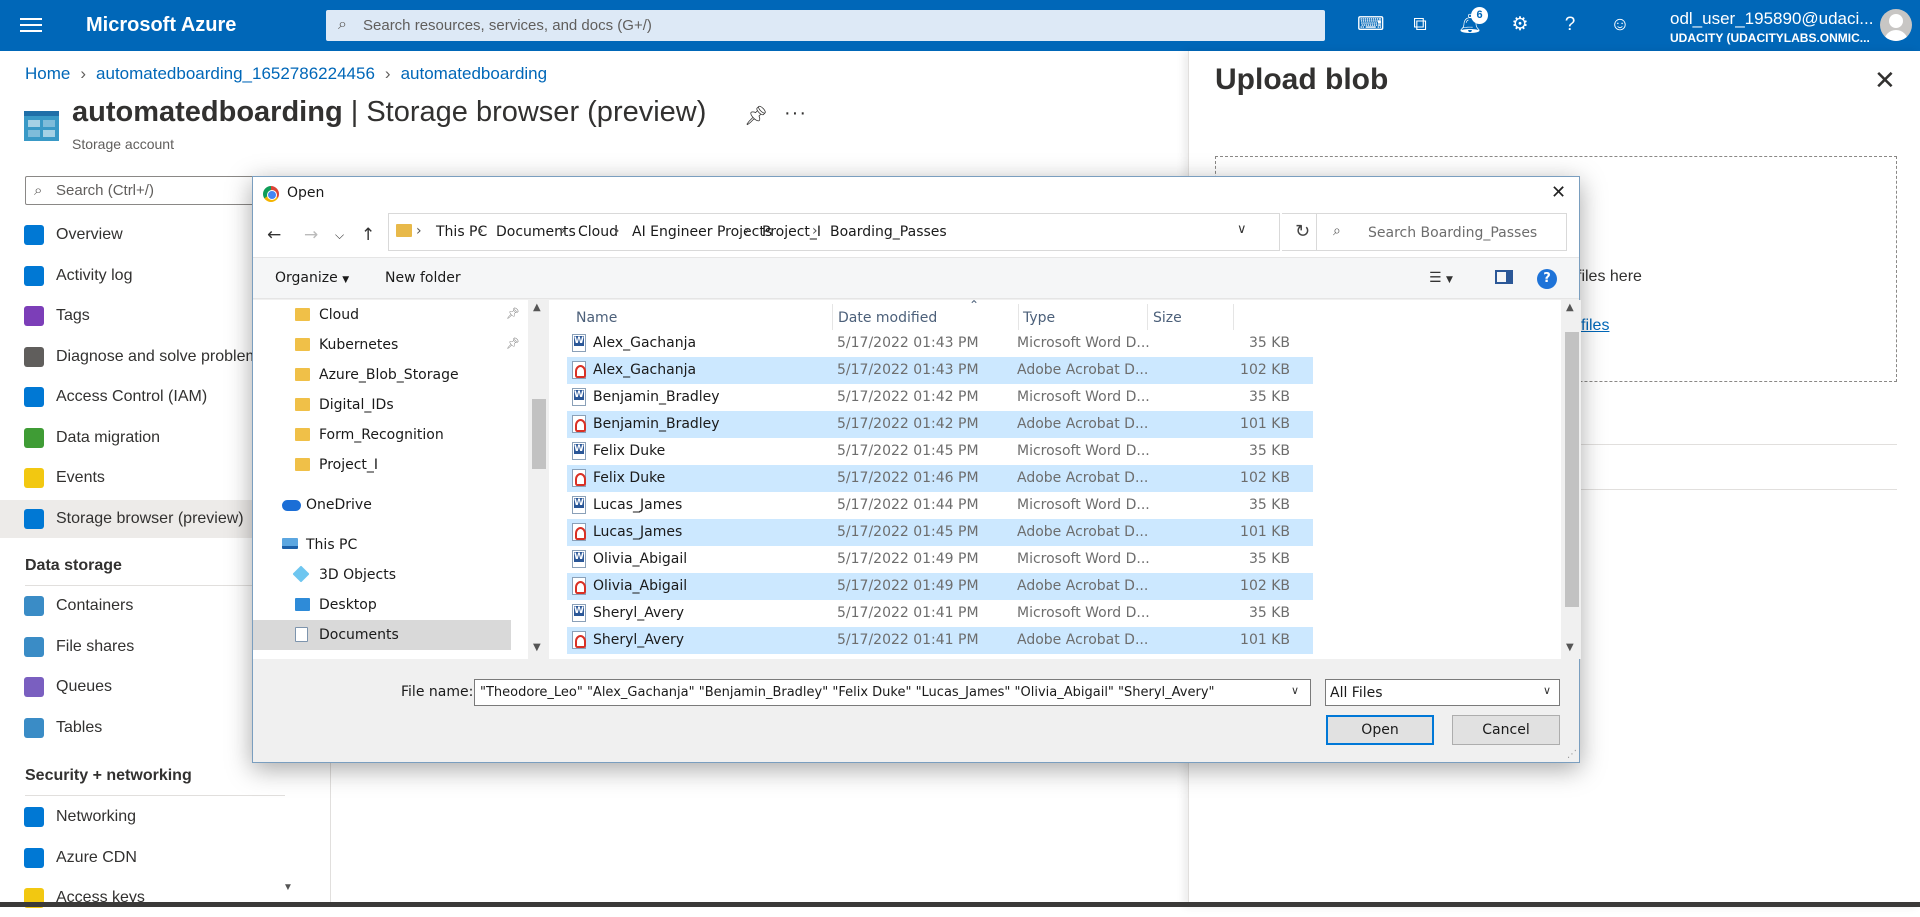  Describe the element at coordinates (235, 73) in the screenshot. I see `breadcrumb-resource-group: automatedboarding_1652786224456` at that location.